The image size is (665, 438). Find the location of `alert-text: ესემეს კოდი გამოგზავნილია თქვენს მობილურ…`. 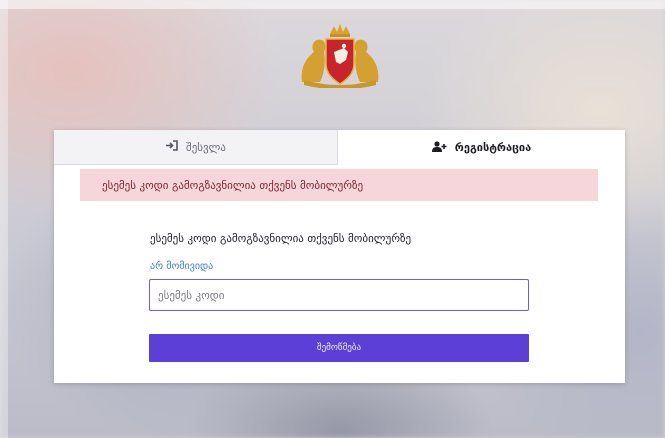

alert-text: ესემეს კოდი გამოგზავნილია თქვენს მობილურ… is located at coordinates (233, 185).